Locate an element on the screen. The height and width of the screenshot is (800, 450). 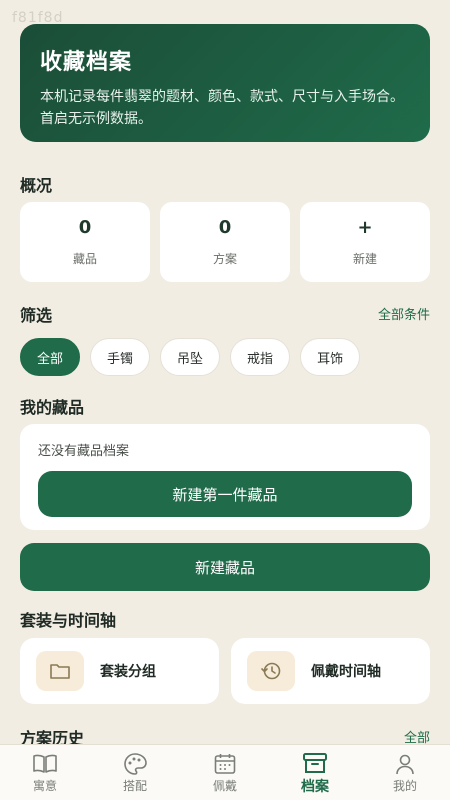
stat-card-items: 0 藏品 is located at coordinates (85, 242).